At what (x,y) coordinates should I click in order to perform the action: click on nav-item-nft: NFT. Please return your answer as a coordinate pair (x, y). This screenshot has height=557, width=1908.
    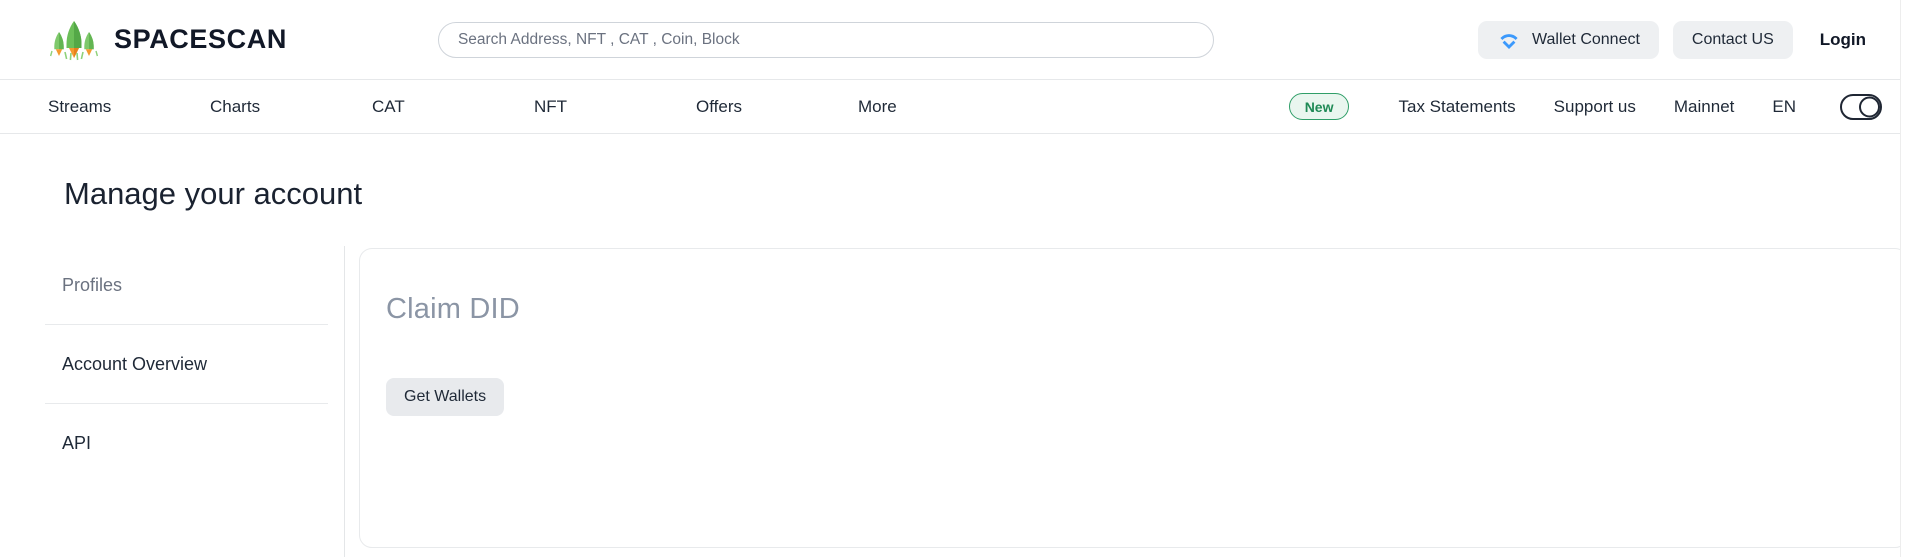
    Looking at the image, I should click on (615, 107).